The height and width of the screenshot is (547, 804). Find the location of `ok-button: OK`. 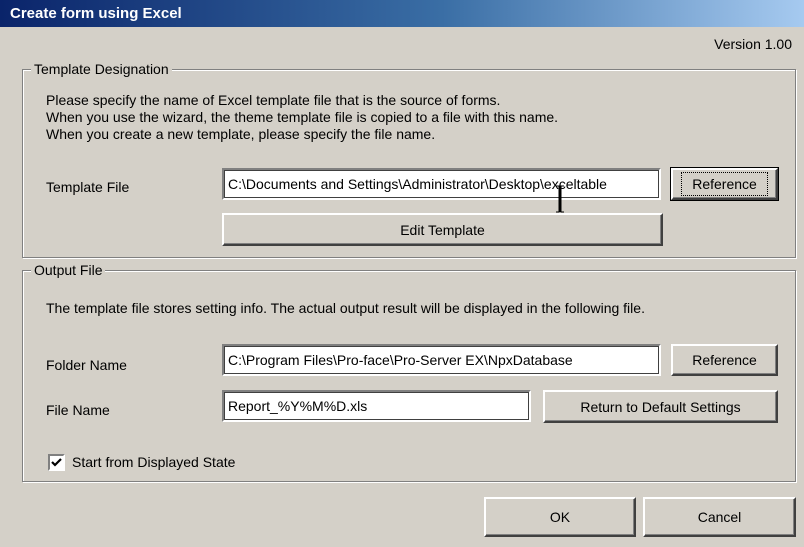

ok-button: OK is located at coordinates (560, 517).